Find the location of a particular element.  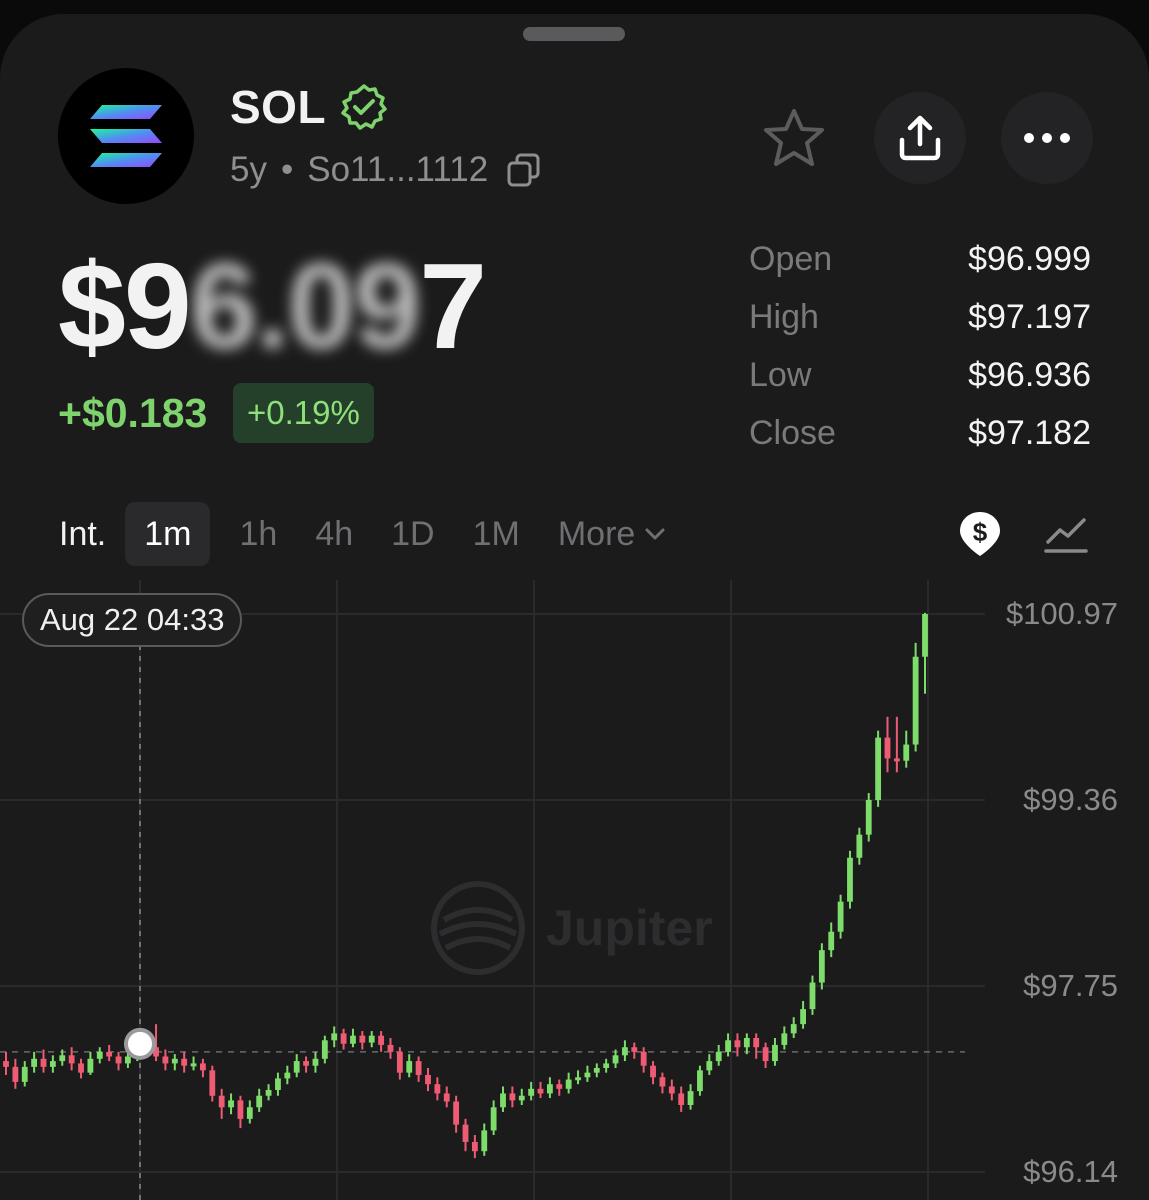

interval-more-dropdown: More is located at coordinates (611, 534).